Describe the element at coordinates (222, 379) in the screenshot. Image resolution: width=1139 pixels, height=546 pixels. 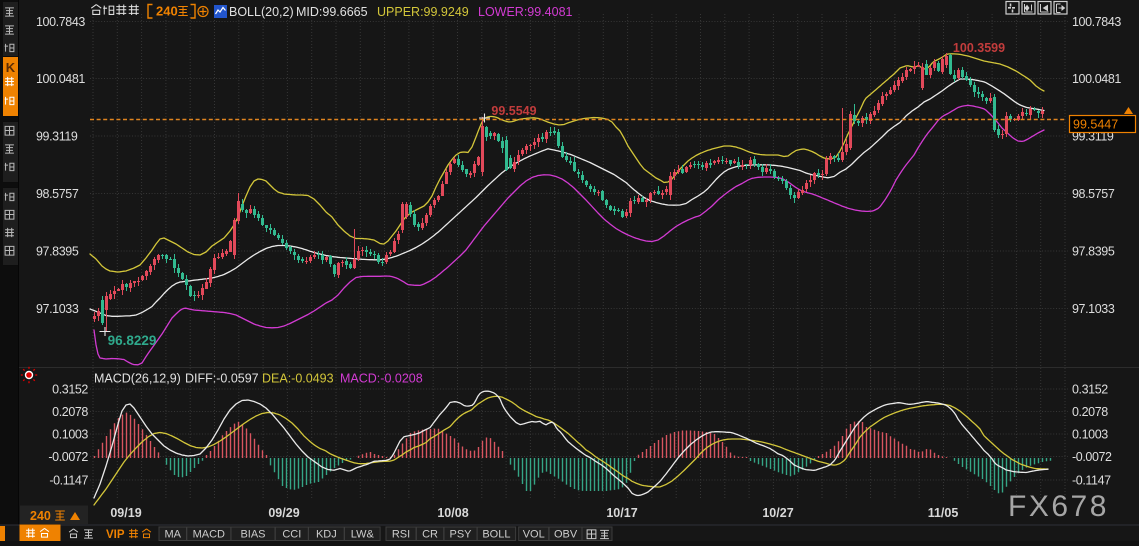
I see `svg-text: DIFF:-0.0597` at that location.